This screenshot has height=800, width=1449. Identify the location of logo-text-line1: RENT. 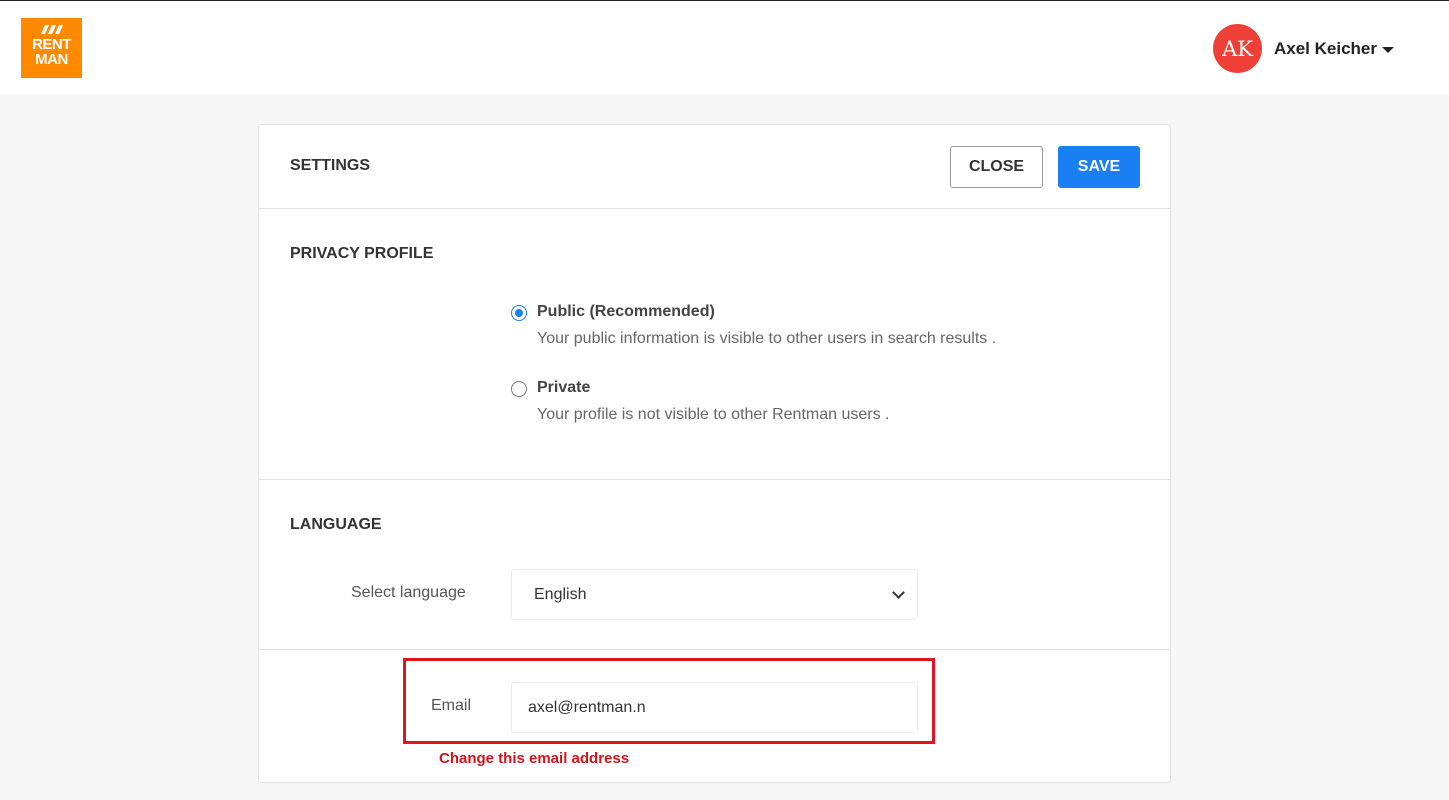
(51, 44).